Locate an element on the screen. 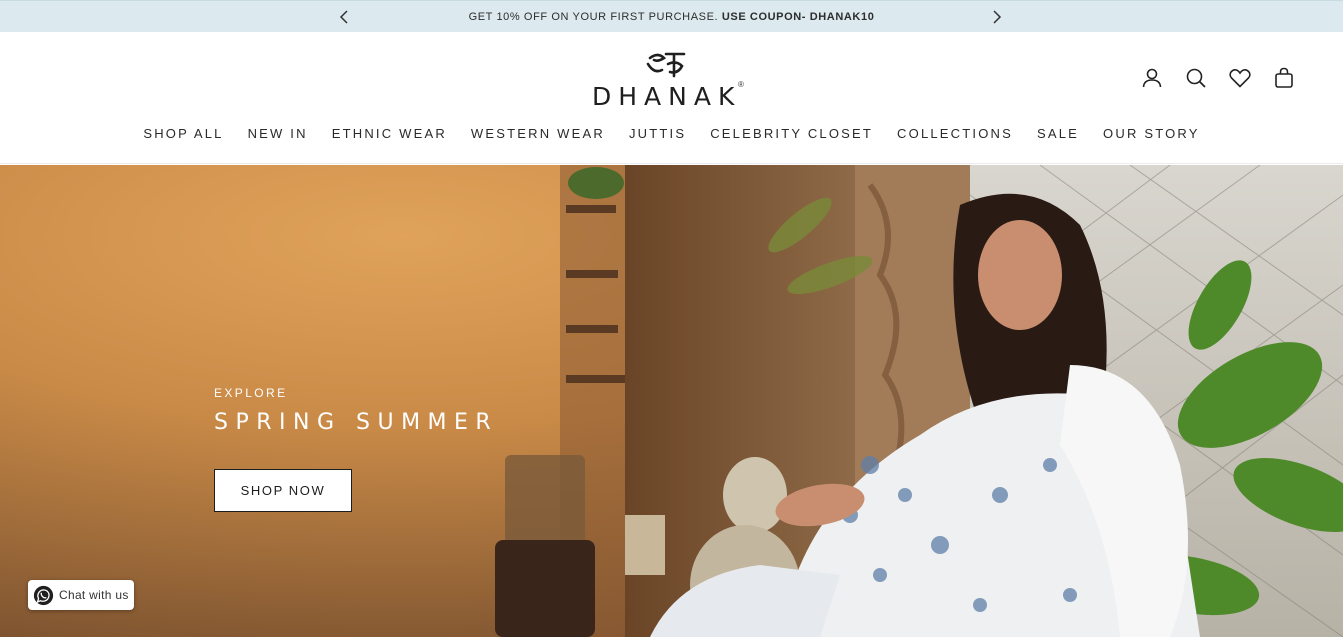  search-icon is located at coordinates (1196, 78).